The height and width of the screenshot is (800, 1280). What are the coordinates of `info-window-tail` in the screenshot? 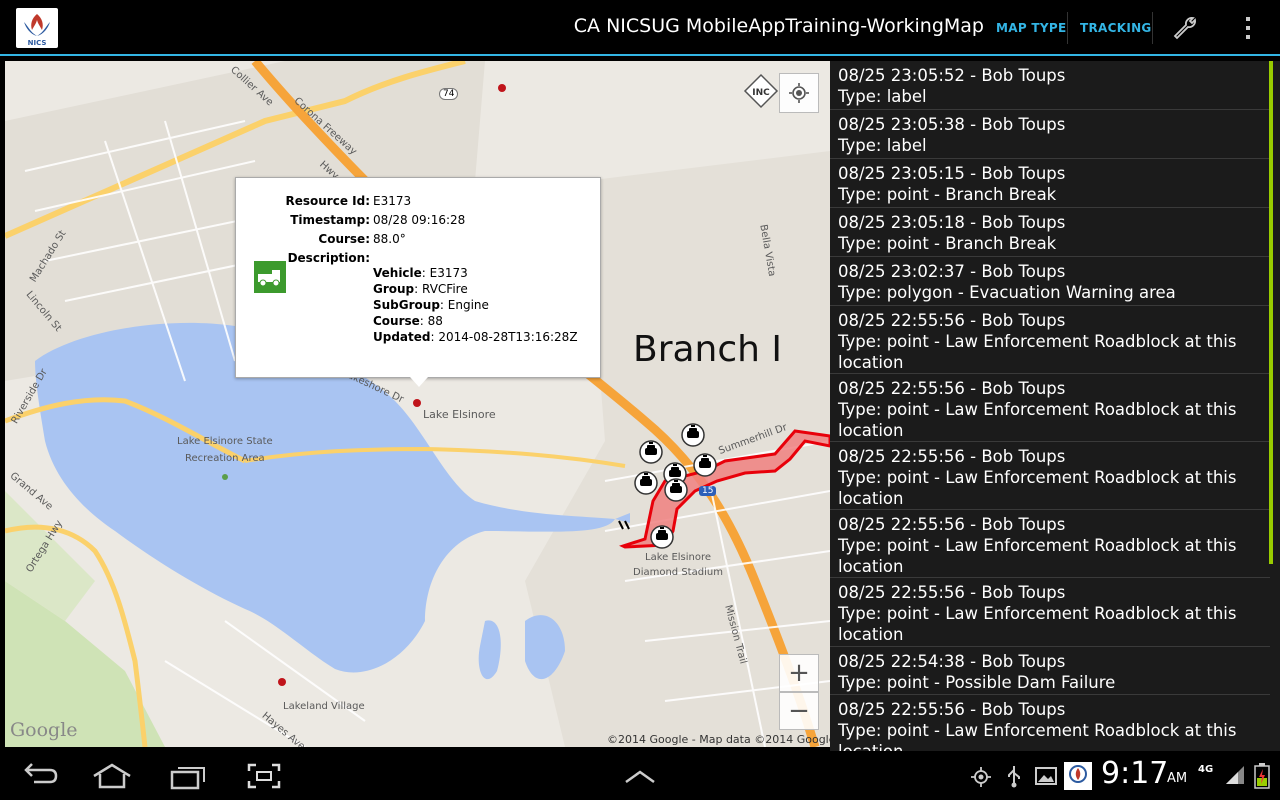 It's located at (419, 382).